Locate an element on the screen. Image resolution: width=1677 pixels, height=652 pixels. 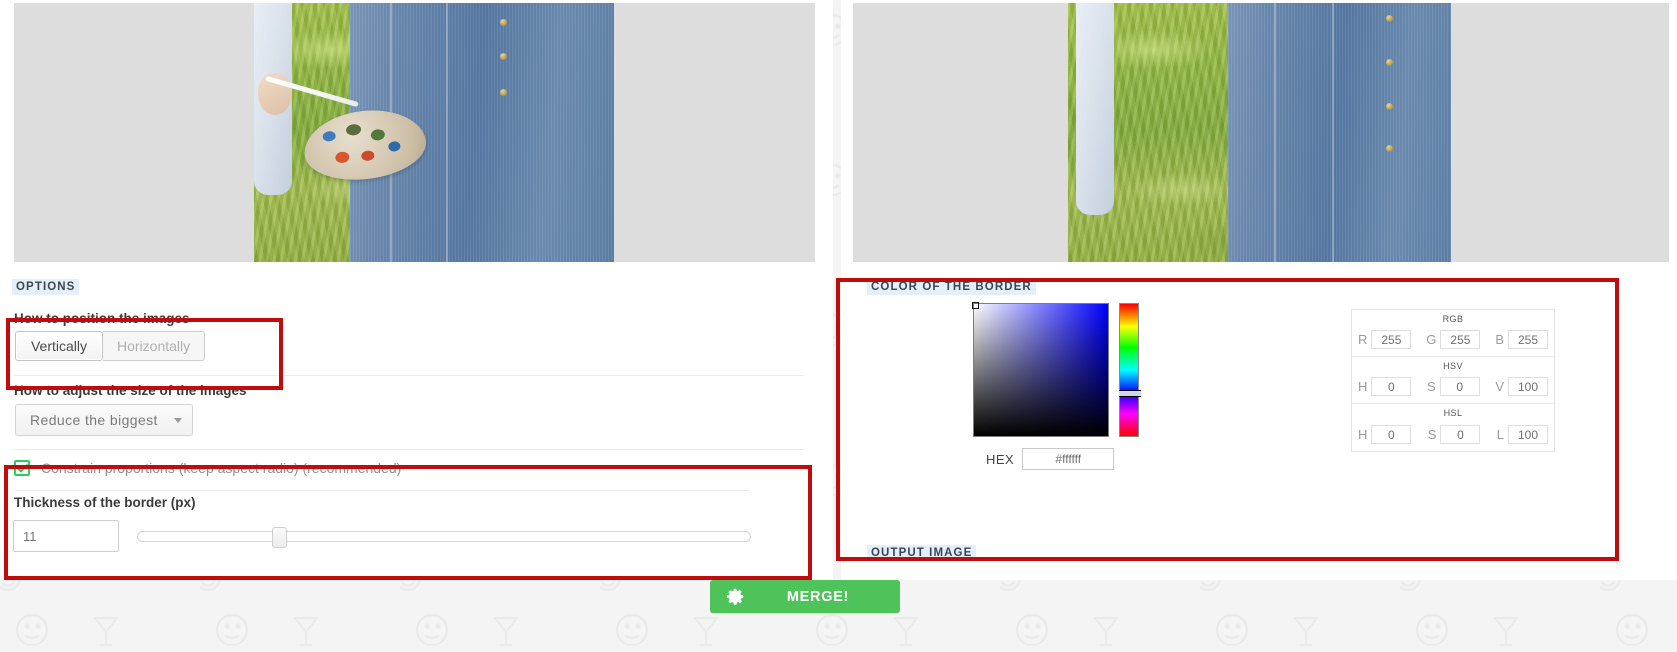
hsv-h-label: H is located at coordinates (1363, 386).